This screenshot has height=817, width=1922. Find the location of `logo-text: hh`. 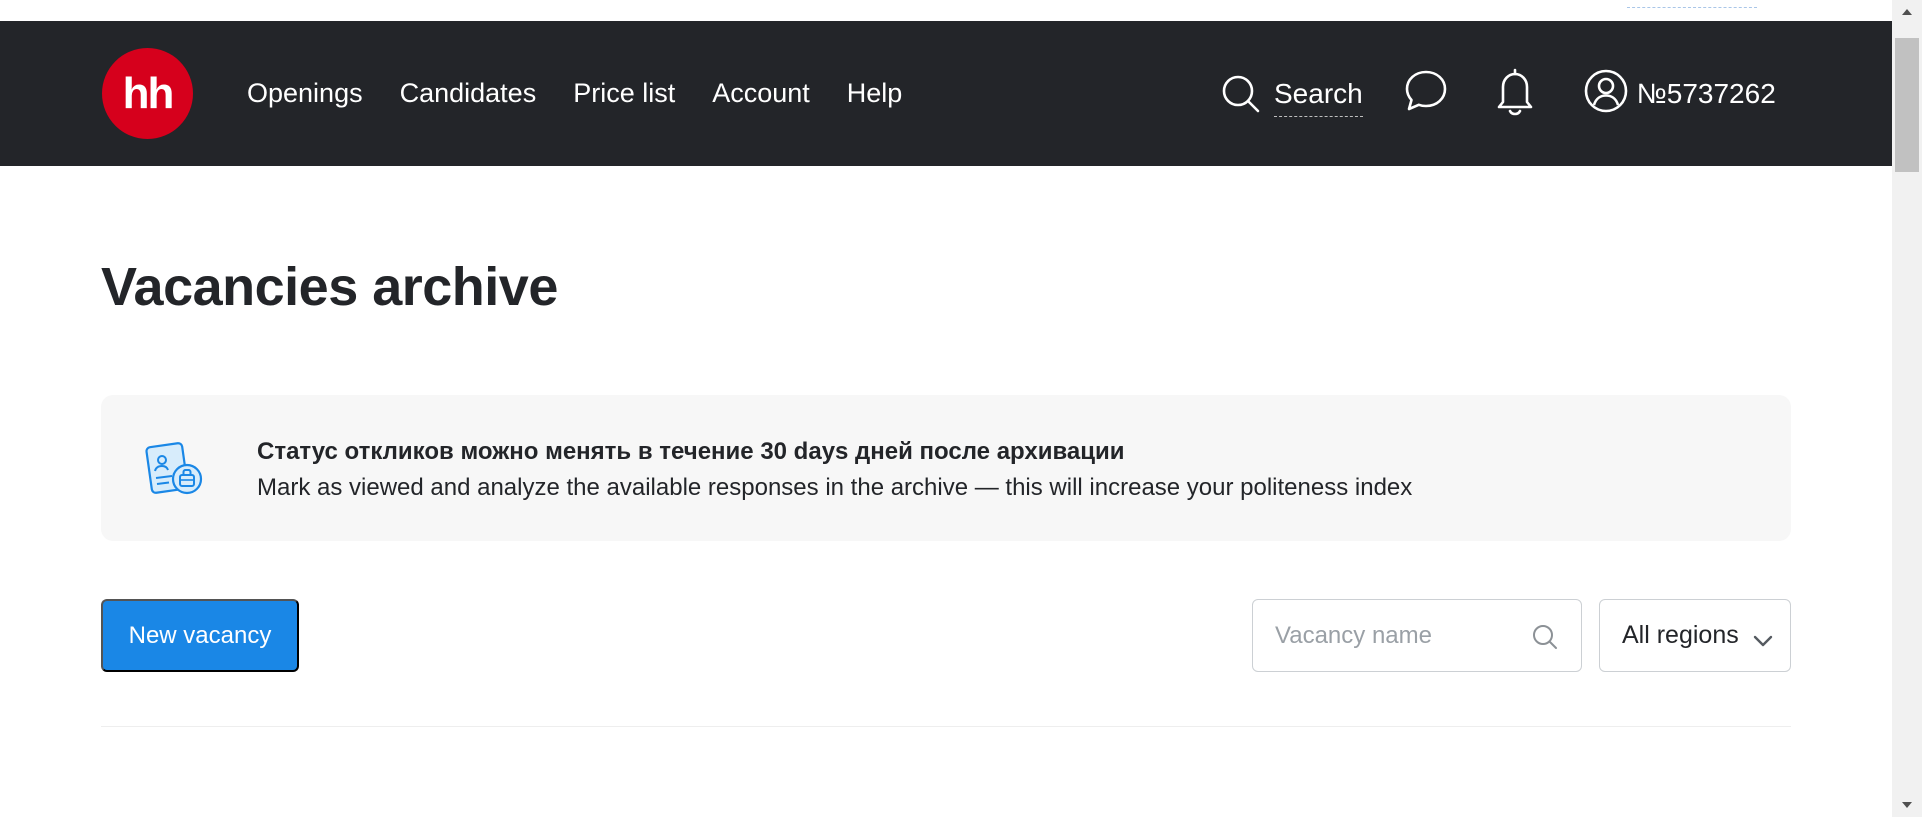

logo-text: hh is located at coordinates (148, 93).